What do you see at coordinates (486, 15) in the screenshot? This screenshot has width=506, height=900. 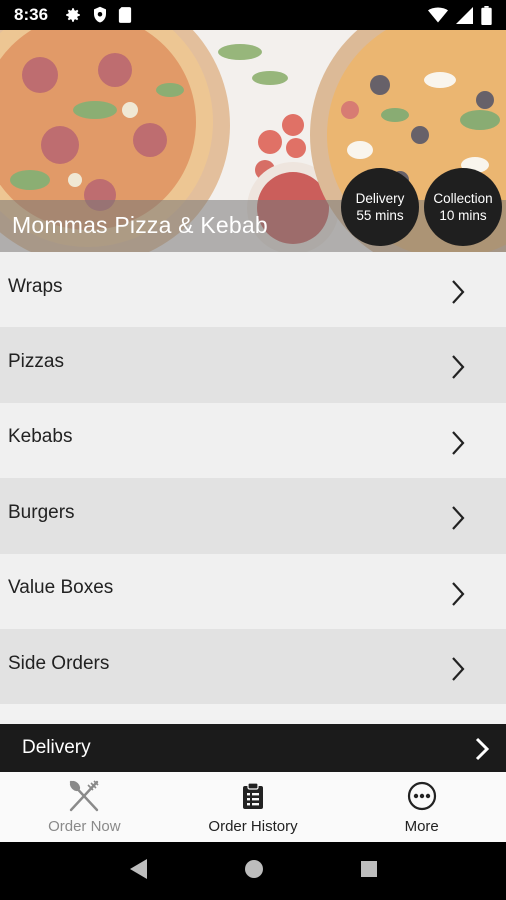 I see `battery-icon` at bounding box center [486, 15].